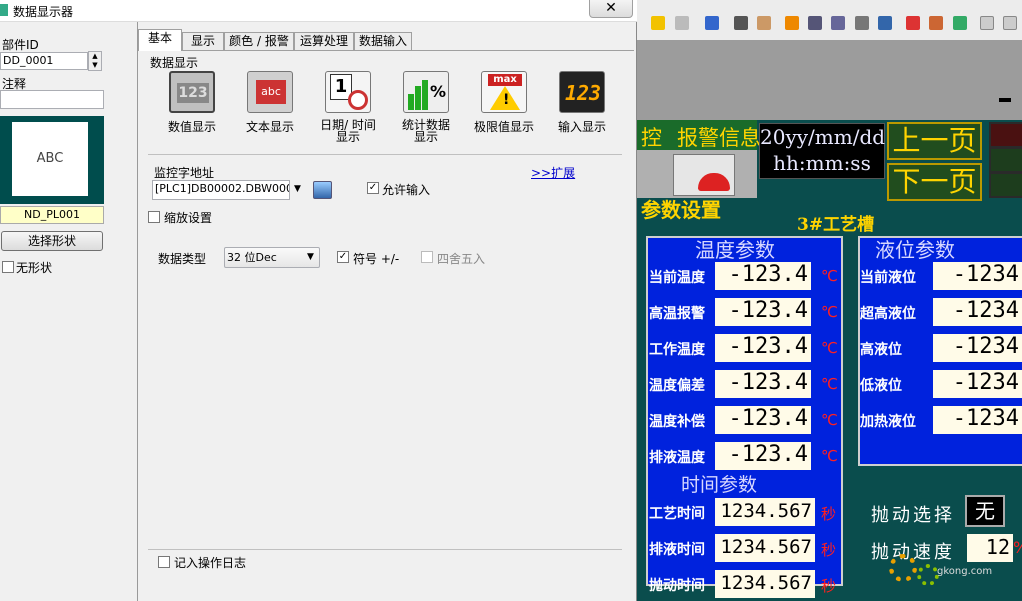  What do you see at coordinates (658, 23) in the screenshot?
I see `bulb-icon` at bounding box center [658, 23].